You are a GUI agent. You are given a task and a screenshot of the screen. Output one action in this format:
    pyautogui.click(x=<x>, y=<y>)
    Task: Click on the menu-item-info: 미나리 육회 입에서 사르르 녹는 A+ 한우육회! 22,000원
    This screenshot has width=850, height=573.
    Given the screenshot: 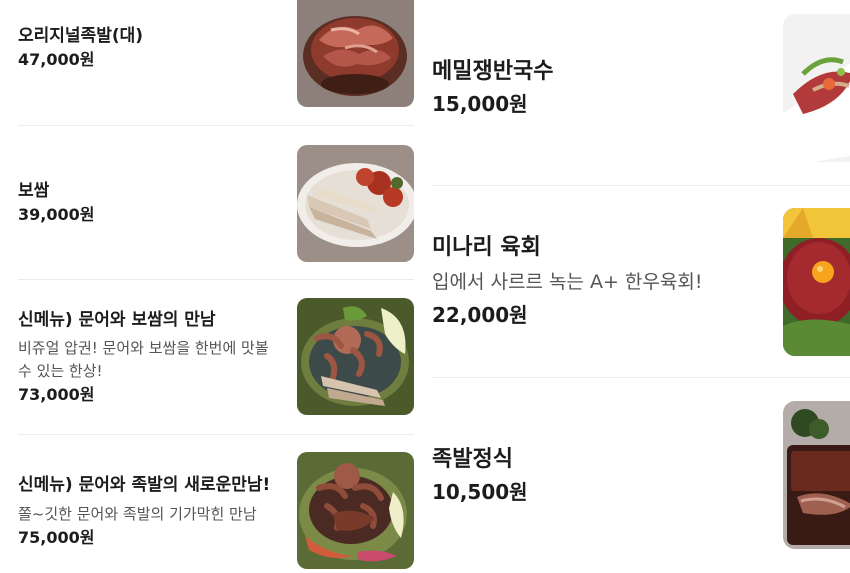 What is the action you would take?
    pyautogui.click(x=602, y=281)
    